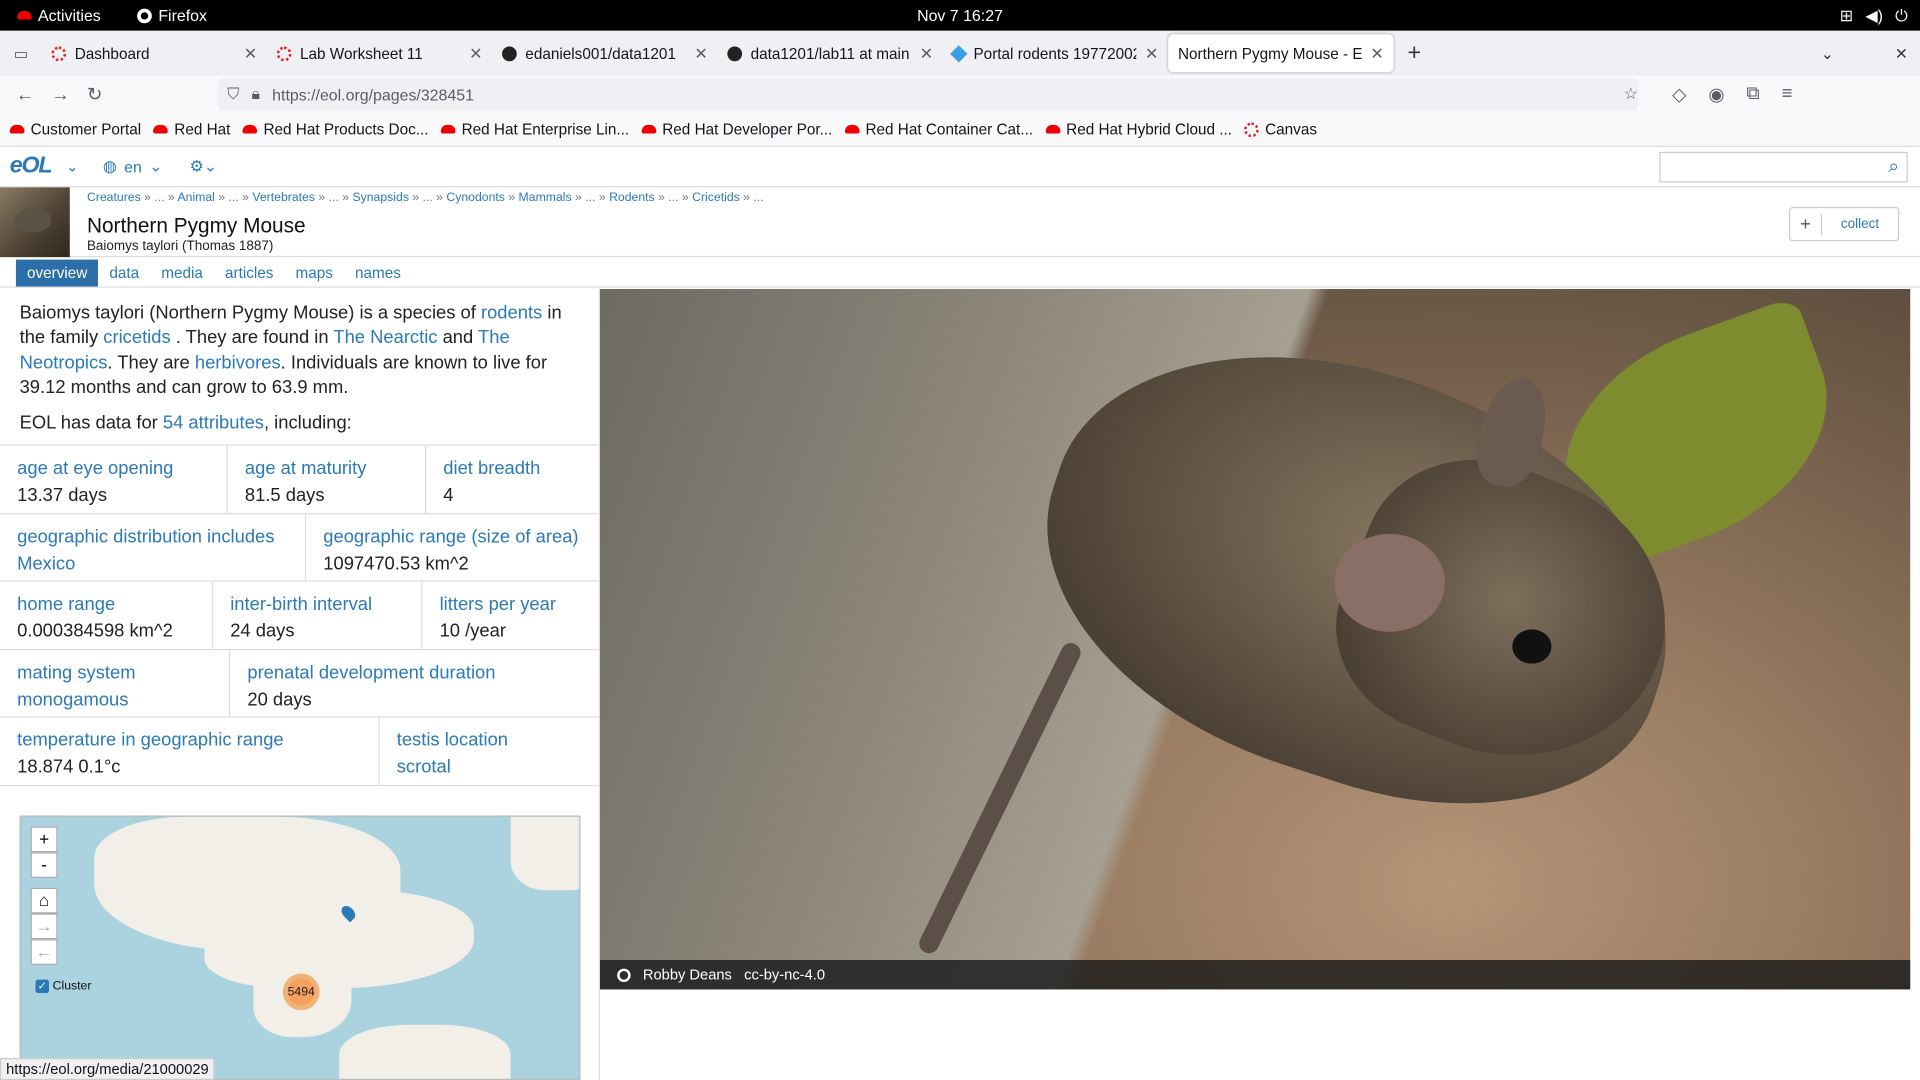 The width and height of the screenshot is (1920, 1080). Describe the element at coordinates (380, 197) in the screenshot. I see `breadcrumb-item: Synapsids` at that location.